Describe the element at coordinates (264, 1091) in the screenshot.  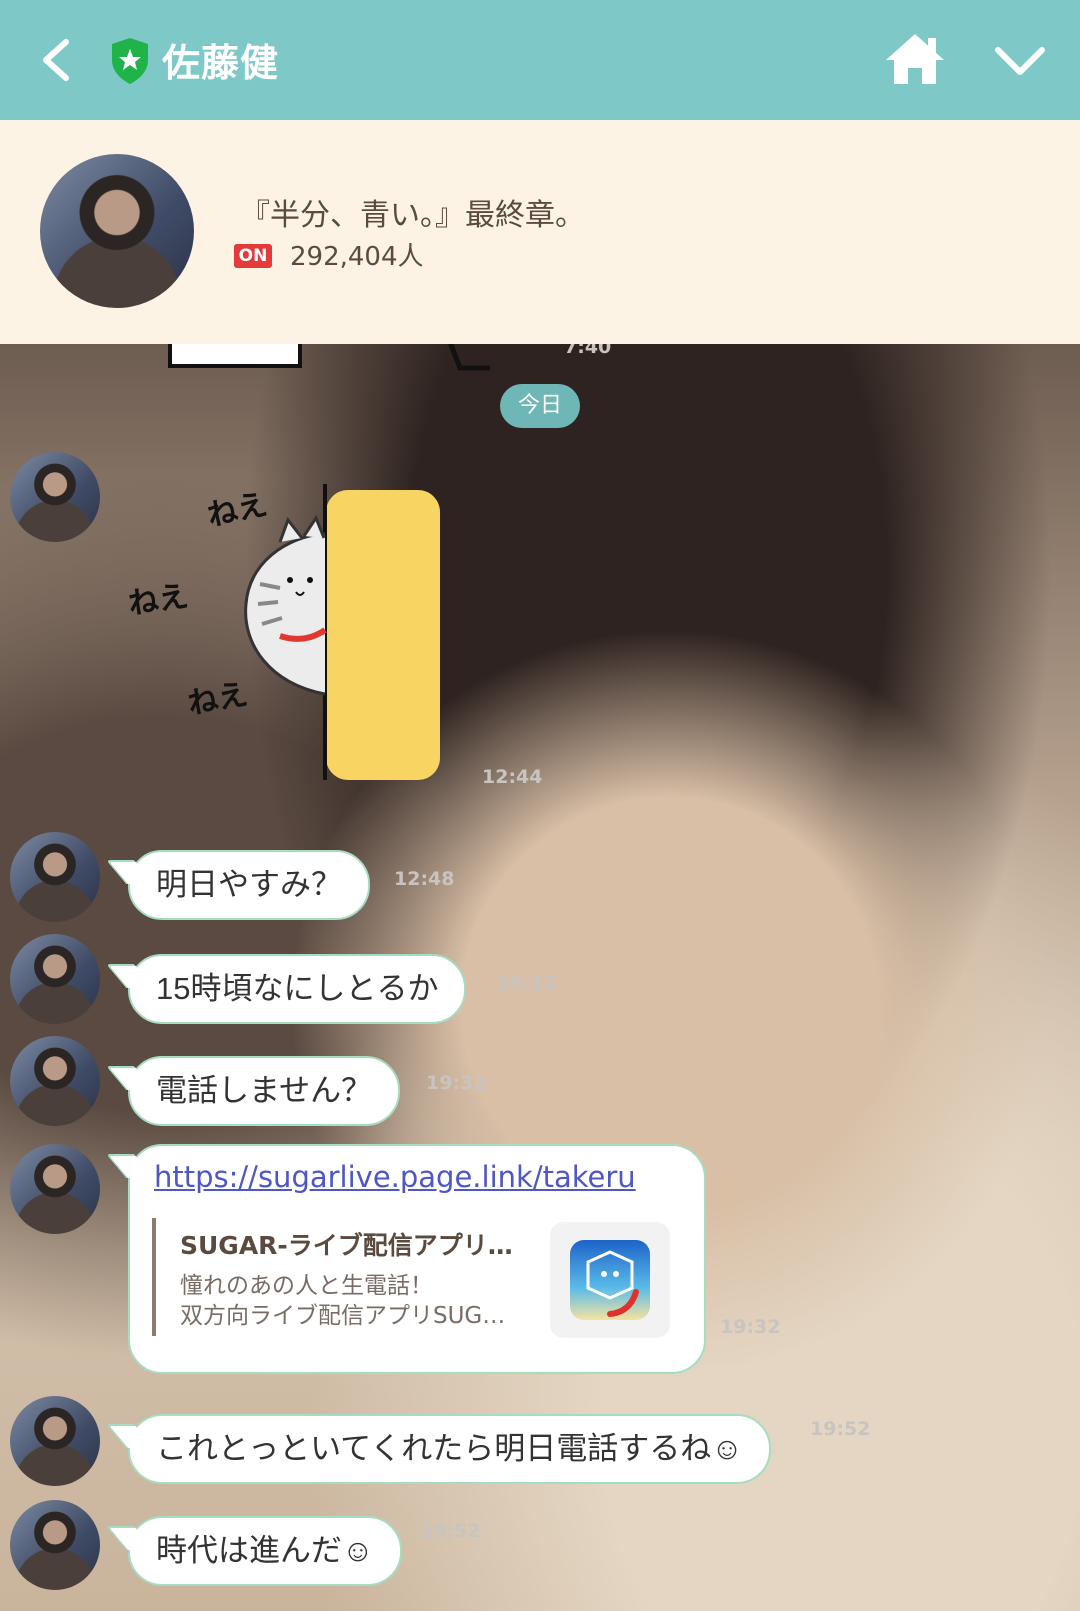
I see `message-bubble: 電話しません？` at that location.